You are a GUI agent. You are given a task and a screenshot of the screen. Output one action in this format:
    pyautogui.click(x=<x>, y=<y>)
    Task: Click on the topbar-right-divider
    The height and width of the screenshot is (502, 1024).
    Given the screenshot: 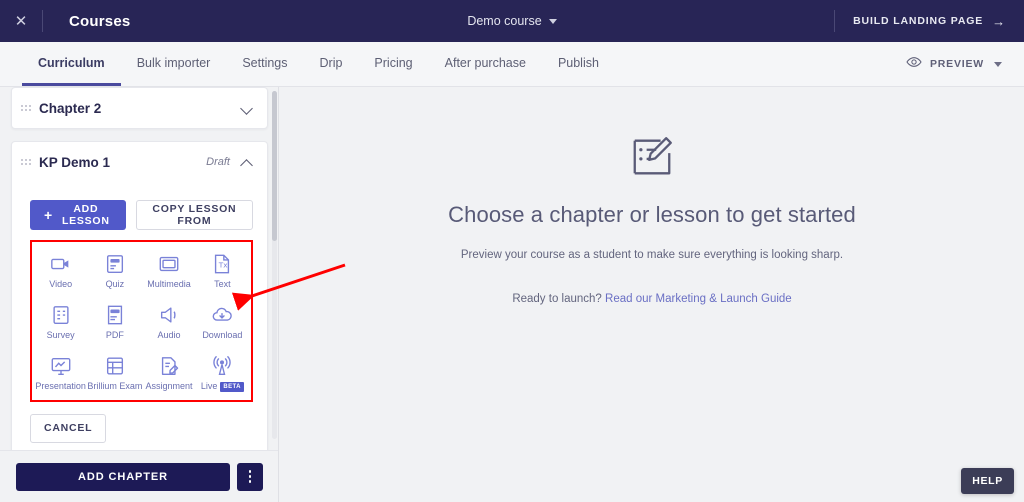 What is the action you would take?
    pyautogui.click(x=835, y=21)
    